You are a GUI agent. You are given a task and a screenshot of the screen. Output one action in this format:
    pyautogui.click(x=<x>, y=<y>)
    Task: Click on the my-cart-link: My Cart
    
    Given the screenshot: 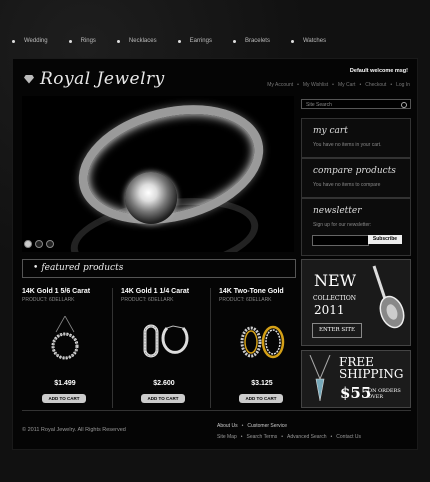 What is the action you would take?
    pyautogui.click(x=347, y=85)
    